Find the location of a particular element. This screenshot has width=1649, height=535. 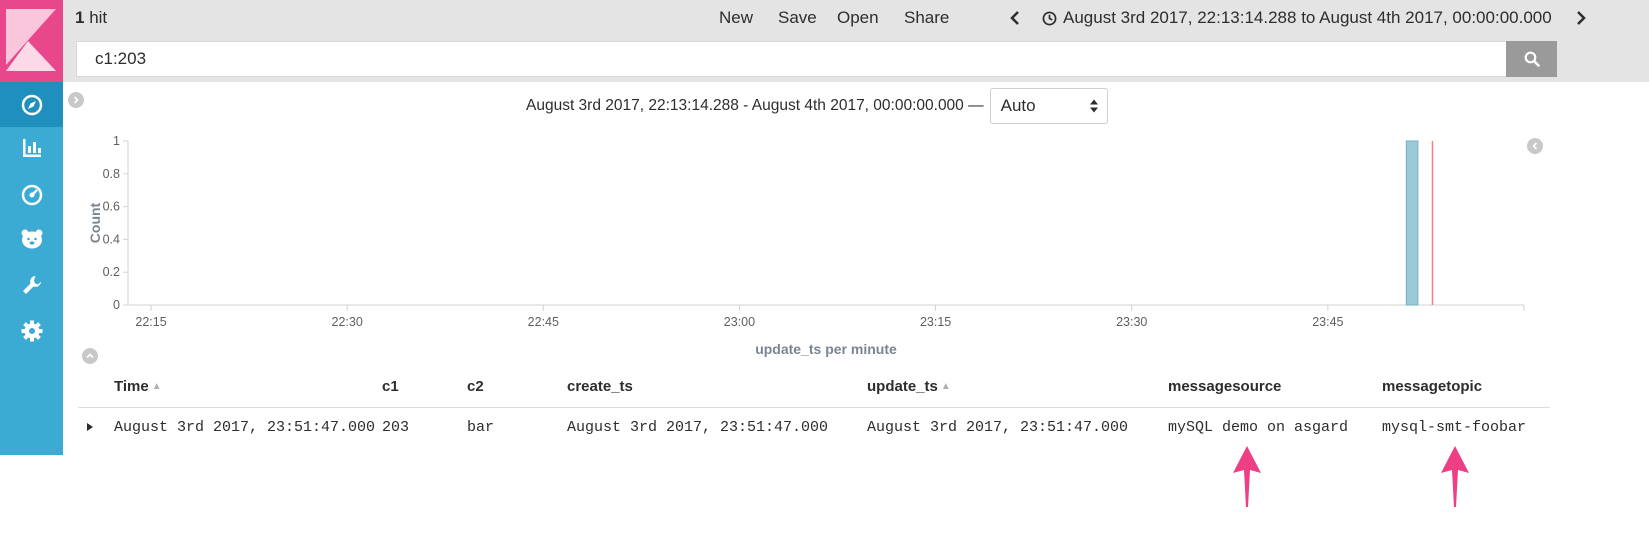

histogram-bar is located at coordinates (1412, 223).